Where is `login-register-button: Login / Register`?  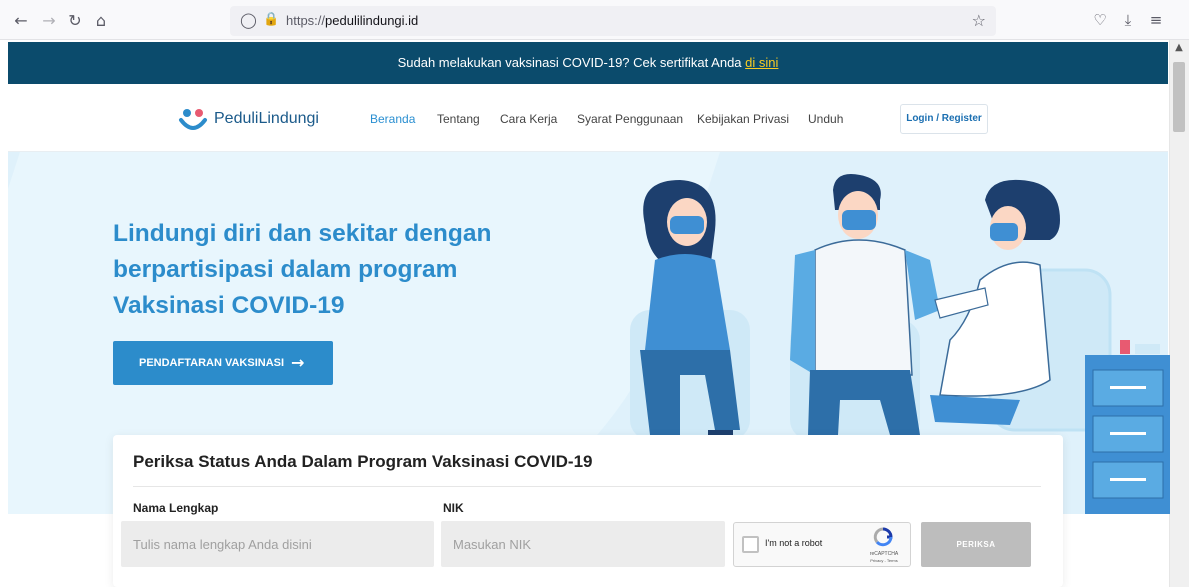 login-register-button: Login / Register is located at coordinates (944, 119).